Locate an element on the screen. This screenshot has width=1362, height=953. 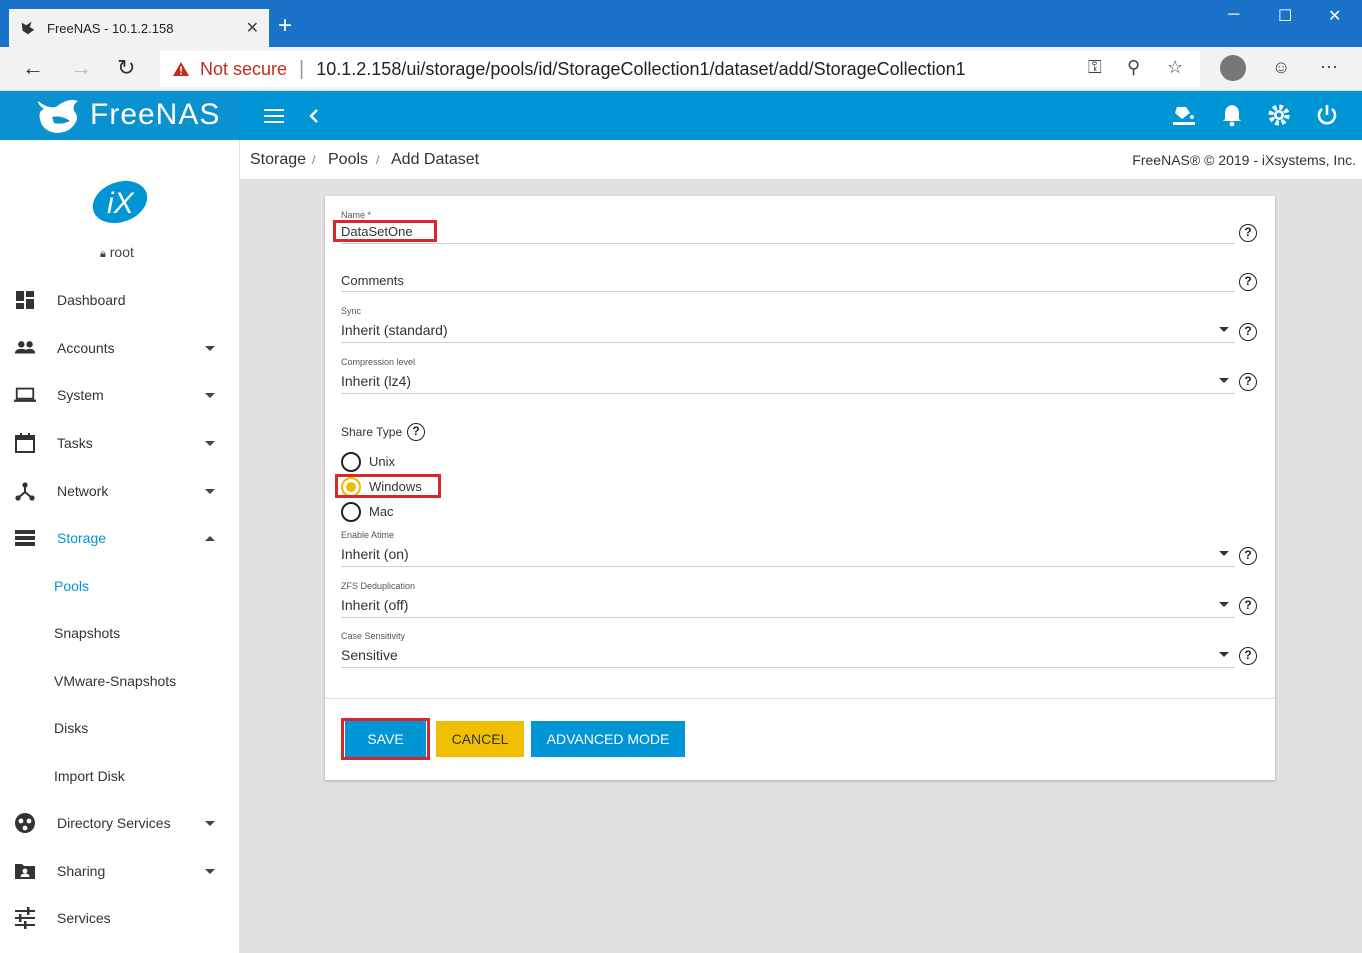
browser-tab: FreeNAS - 10.1.2.158 ✕ is located at coordinates (139, 28).